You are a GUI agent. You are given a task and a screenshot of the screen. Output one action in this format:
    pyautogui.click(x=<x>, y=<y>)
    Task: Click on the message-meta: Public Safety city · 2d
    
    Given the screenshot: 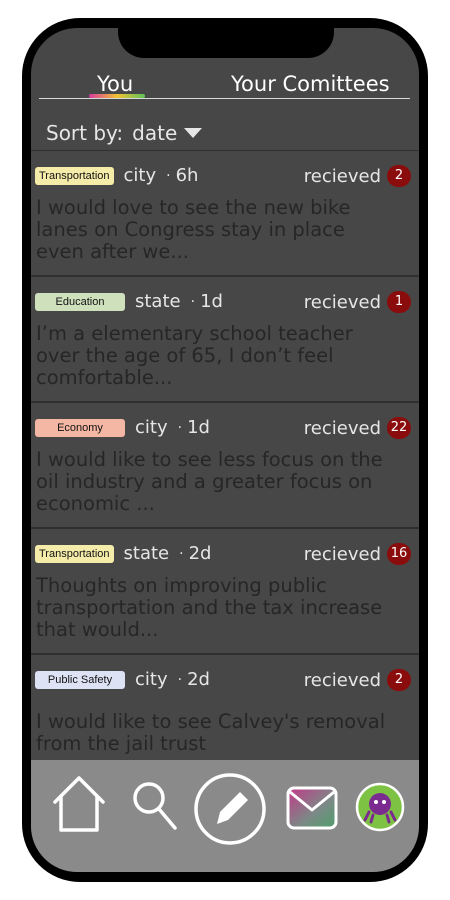 What is the action you would take?
    pyautogui.click(x=122, y=679)
    